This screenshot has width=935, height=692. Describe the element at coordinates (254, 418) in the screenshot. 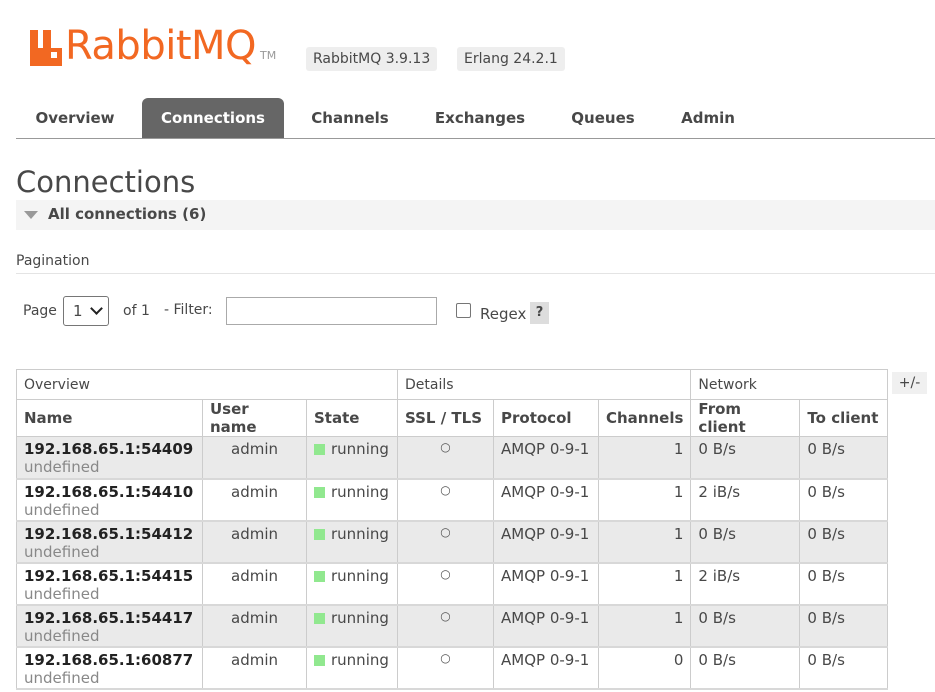

I see `column-header-user-name: User name` at that location.